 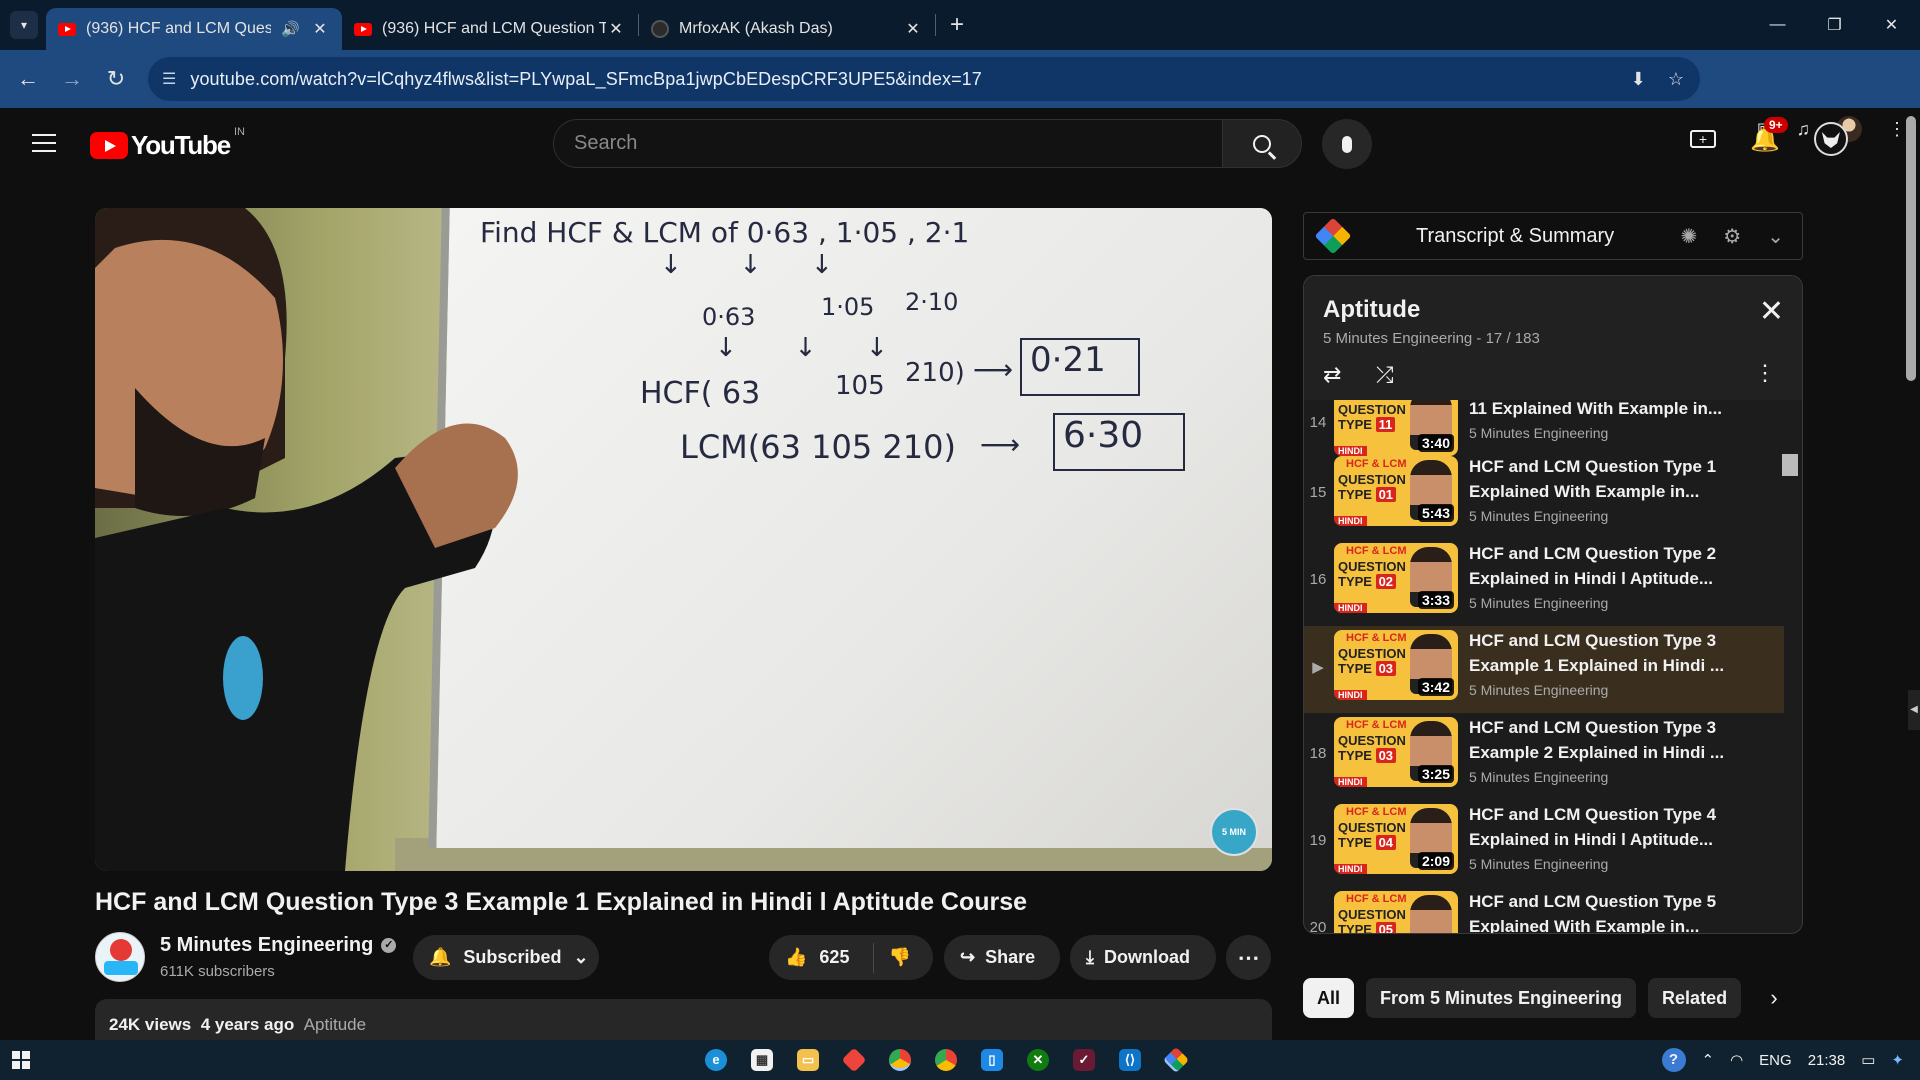 I want to click on back-icon: ←, so click(x=28, y=79).